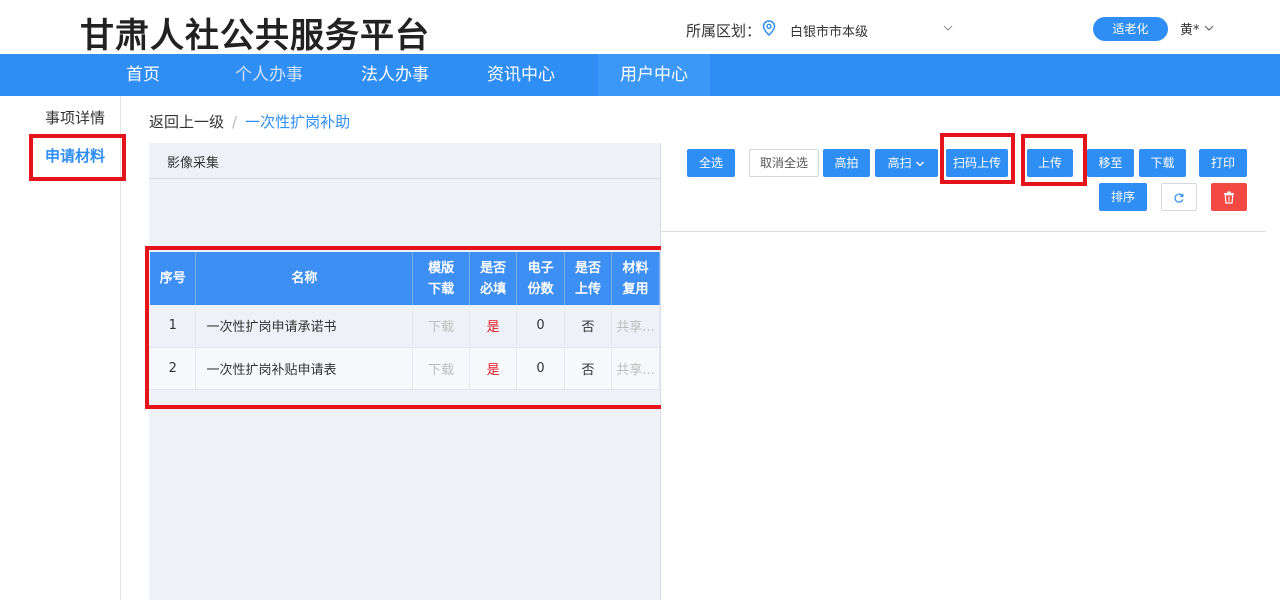  What do you see at coordinates (269, 75) in the screenshot?
I see `nav-personal: 个人办事` at bounding box center [269, 75].